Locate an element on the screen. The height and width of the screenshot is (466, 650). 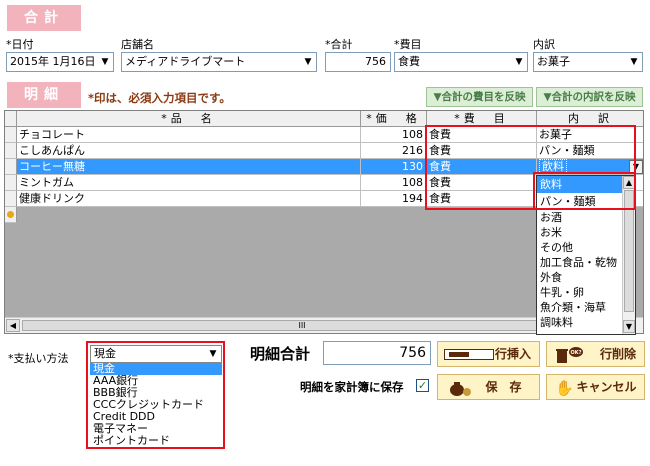
store-select: メディアドライブマート ▼ is located at coordinates (219, 62).